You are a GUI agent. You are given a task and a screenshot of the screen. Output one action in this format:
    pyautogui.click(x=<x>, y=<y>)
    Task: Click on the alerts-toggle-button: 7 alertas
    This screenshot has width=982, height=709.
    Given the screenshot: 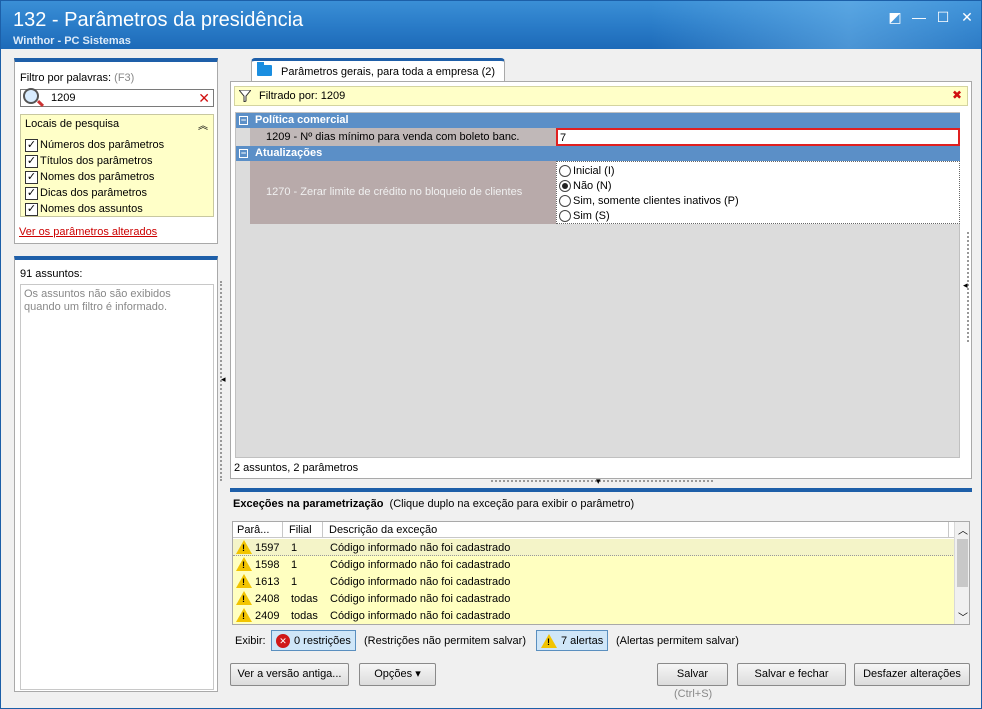 What is the action you would take?
    pyautogui.click(x=572, y=640)
    